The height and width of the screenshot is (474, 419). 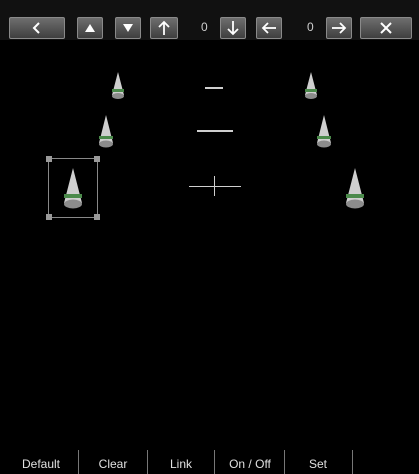 What do you see at coordinates (113, 464) in the screenshot?
I see `clear-button: Clear` at bounding box center [113, 464].